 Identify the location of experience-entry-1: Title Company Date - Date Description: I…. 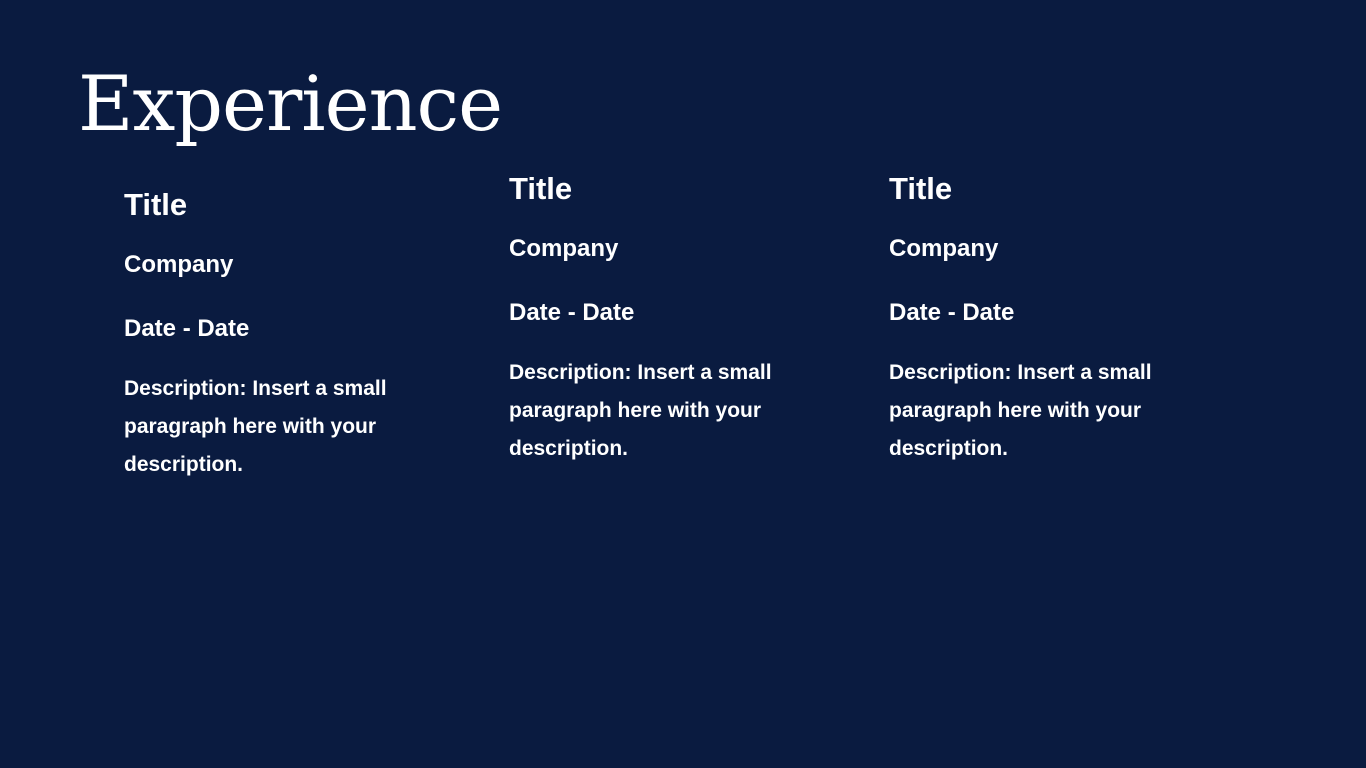
(296, 334).